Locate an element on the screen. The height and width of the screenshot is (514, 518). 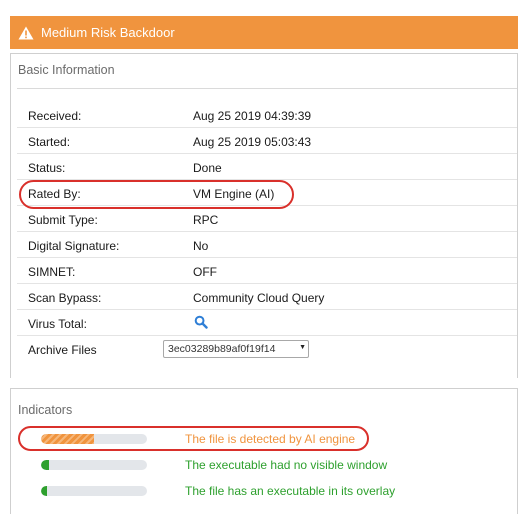
started-row: Started: Aug 25 2019 05:03:43 is located at coordinates (267, 141).